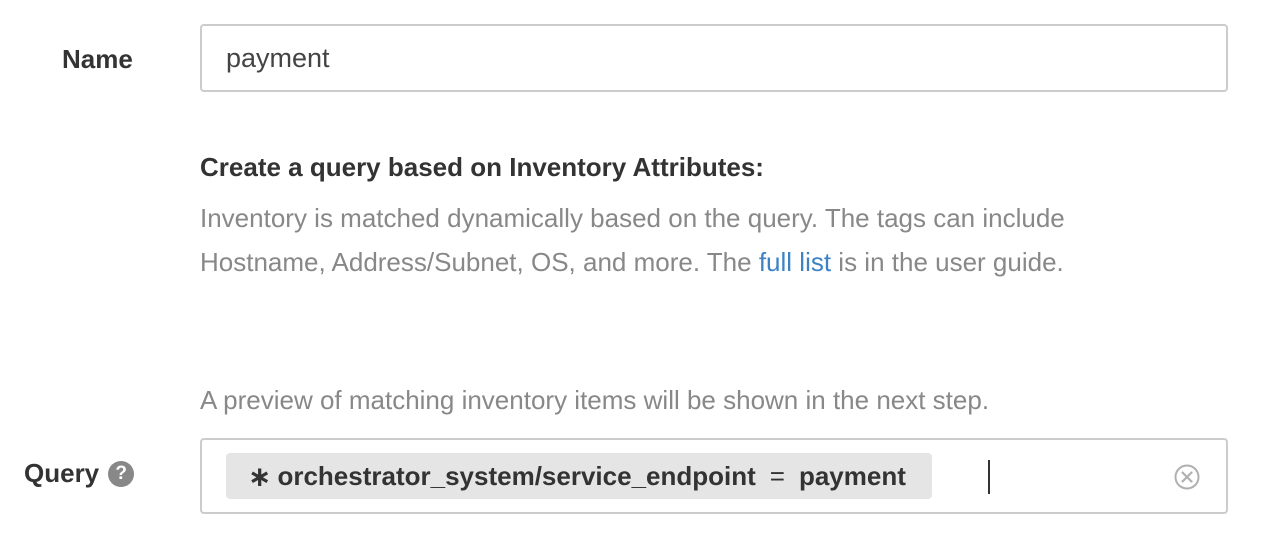 The image size is (1262, 536). Describe the element at coordinates (121, 473) in the screenshot. I see `question-circle-icon: ?` at that location.